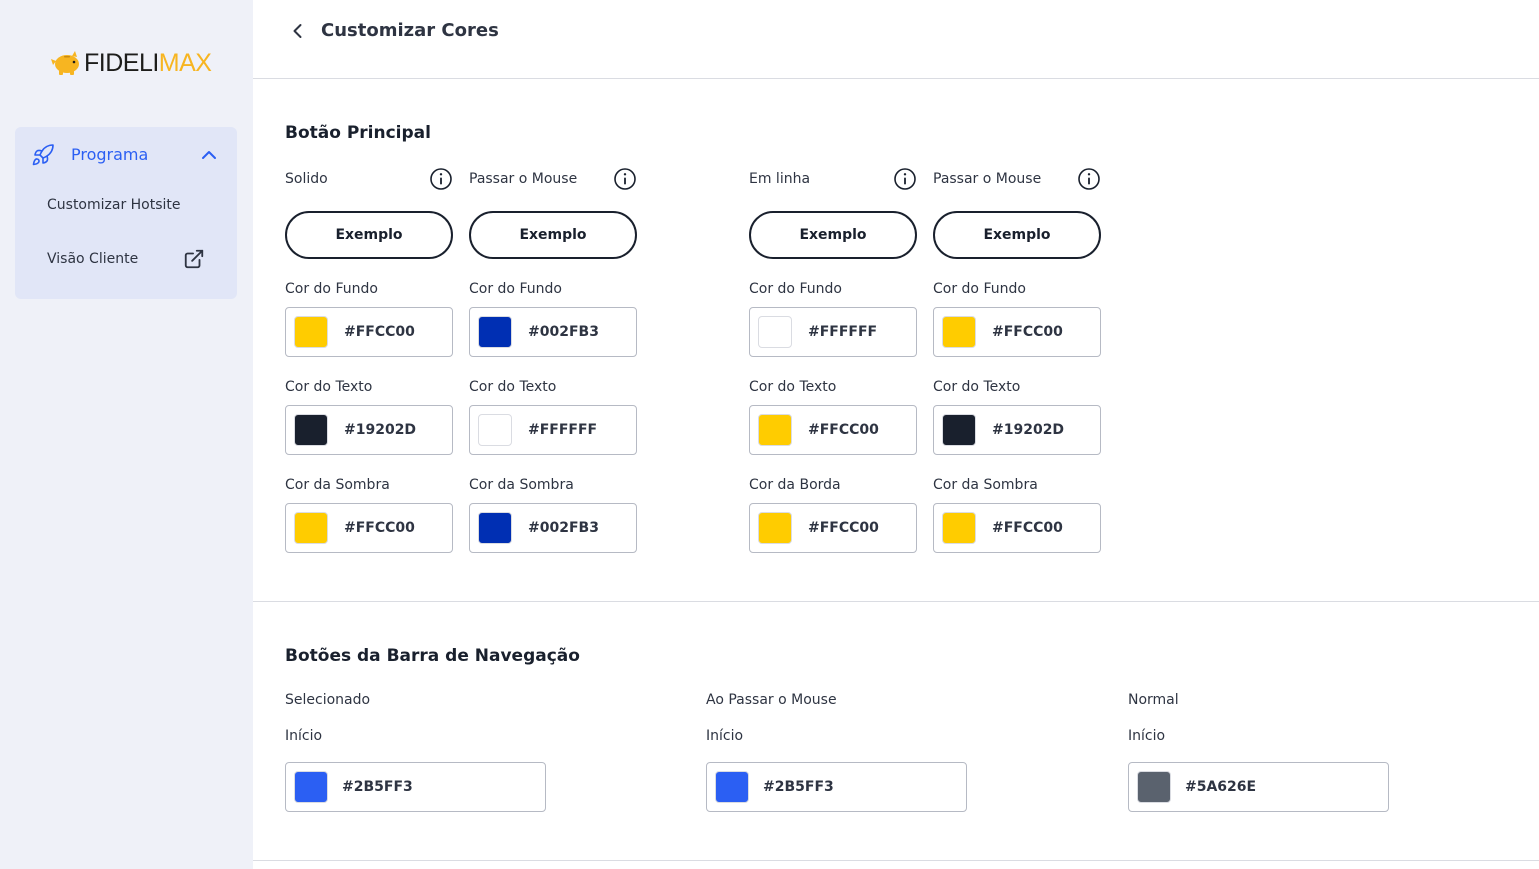  I want to click on nav-button-state-label: Ao Passar o Mouse, so click(771, 700).